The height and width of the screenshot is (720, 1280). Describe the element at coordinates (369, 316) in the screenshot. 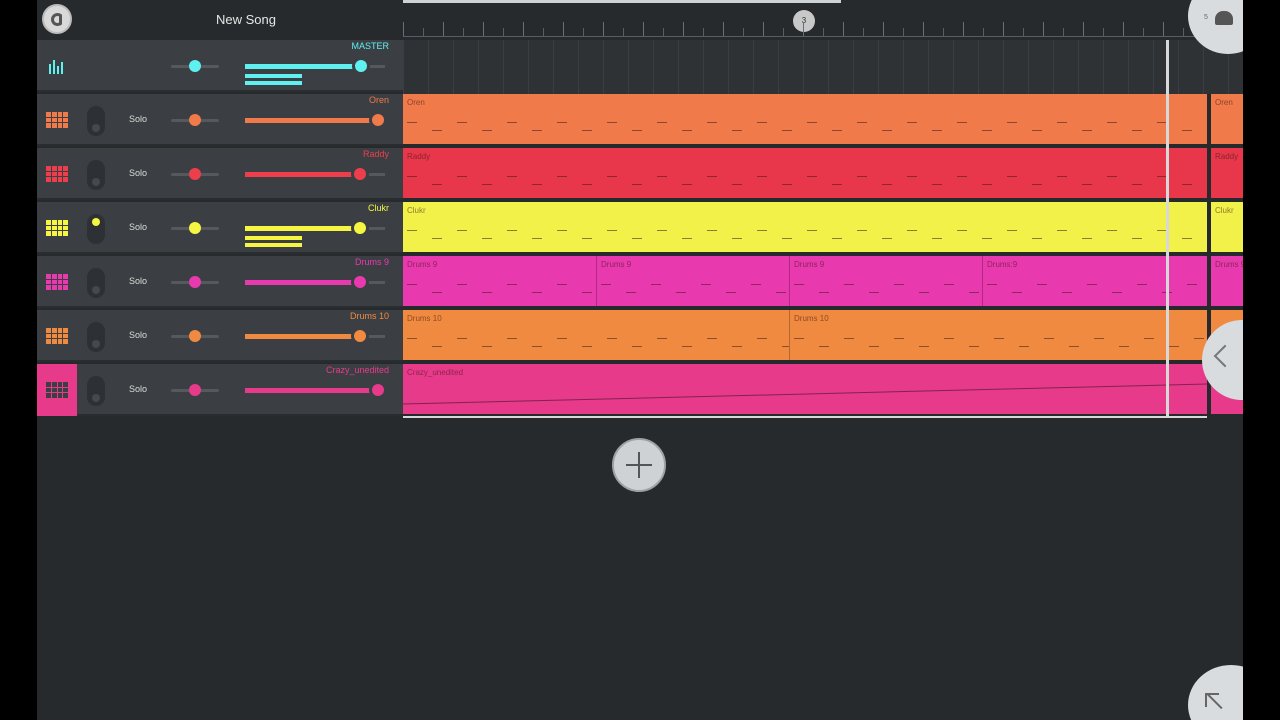

I see `track-name: Drums 10` at that location.